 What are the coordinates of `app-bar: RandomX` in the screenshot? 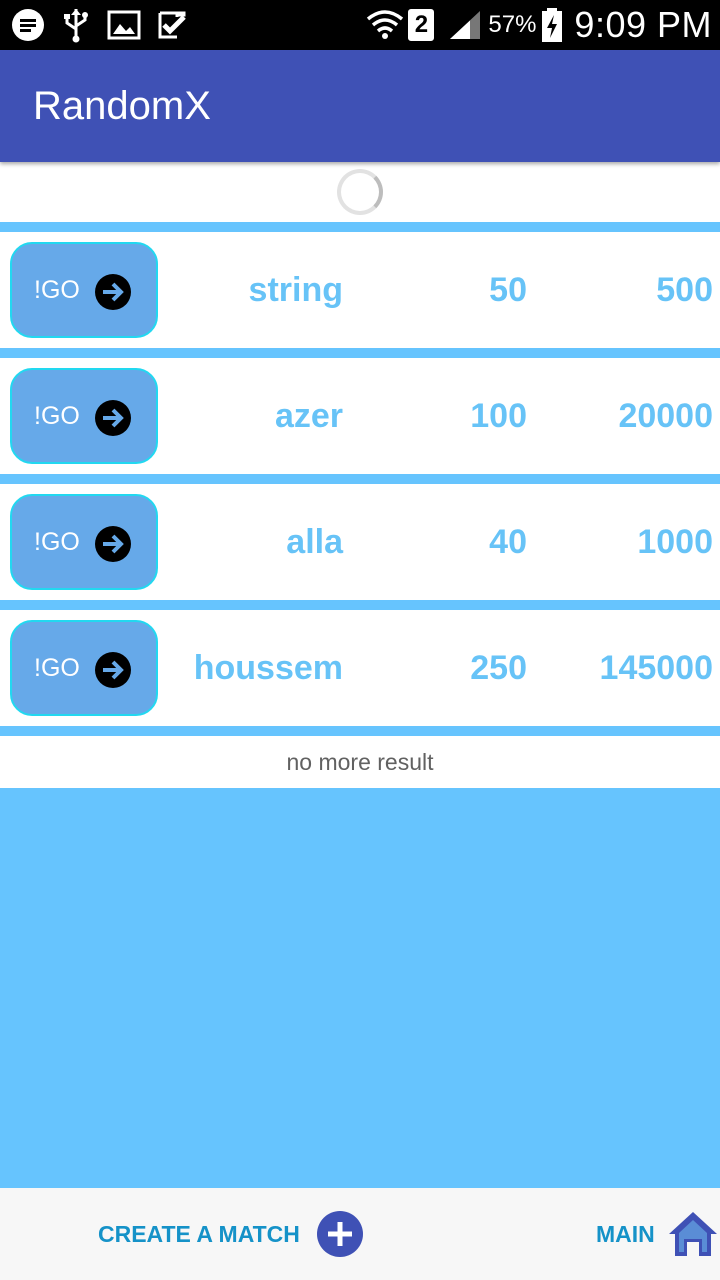 It's located at (360, 106).